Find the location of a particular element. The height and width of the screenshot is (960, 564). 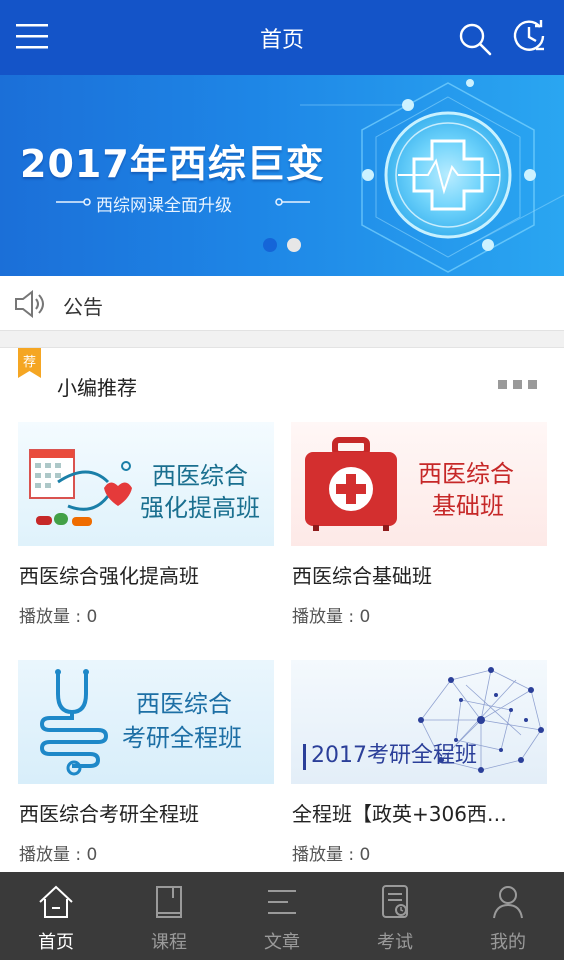

thumbnail-title-line2: 考研全程班 is located at coordinates (182, 738).